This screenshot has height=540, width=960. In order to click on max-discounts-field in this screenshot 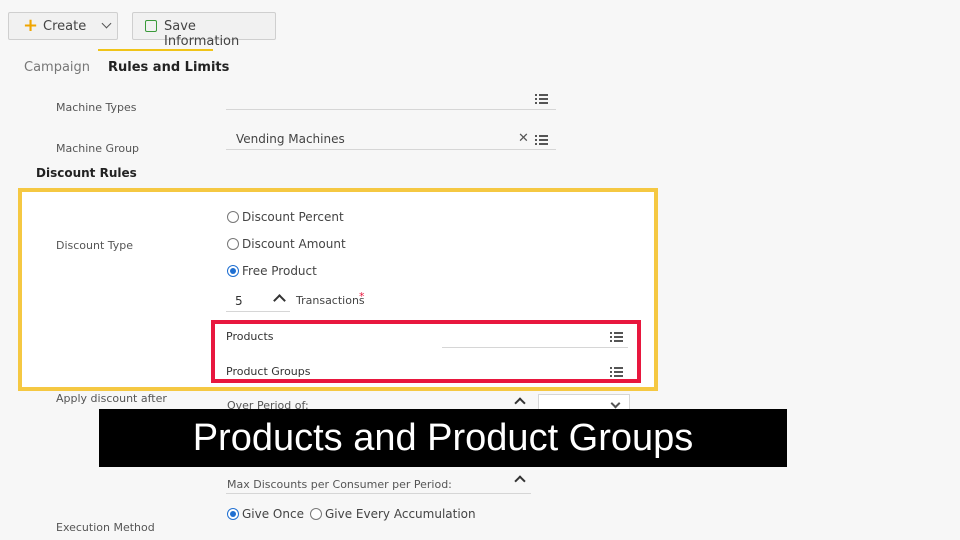, I will do `click(378, 482)`.